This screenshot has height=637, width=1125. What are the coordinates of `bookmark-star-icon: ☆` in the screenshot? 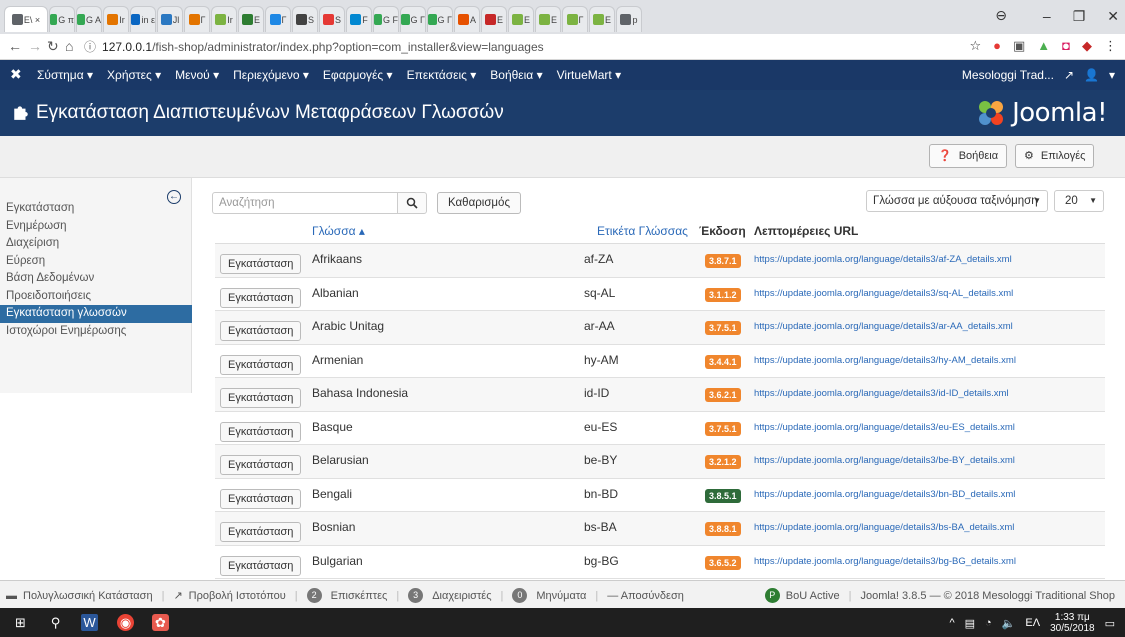 It's located at (975, 46).